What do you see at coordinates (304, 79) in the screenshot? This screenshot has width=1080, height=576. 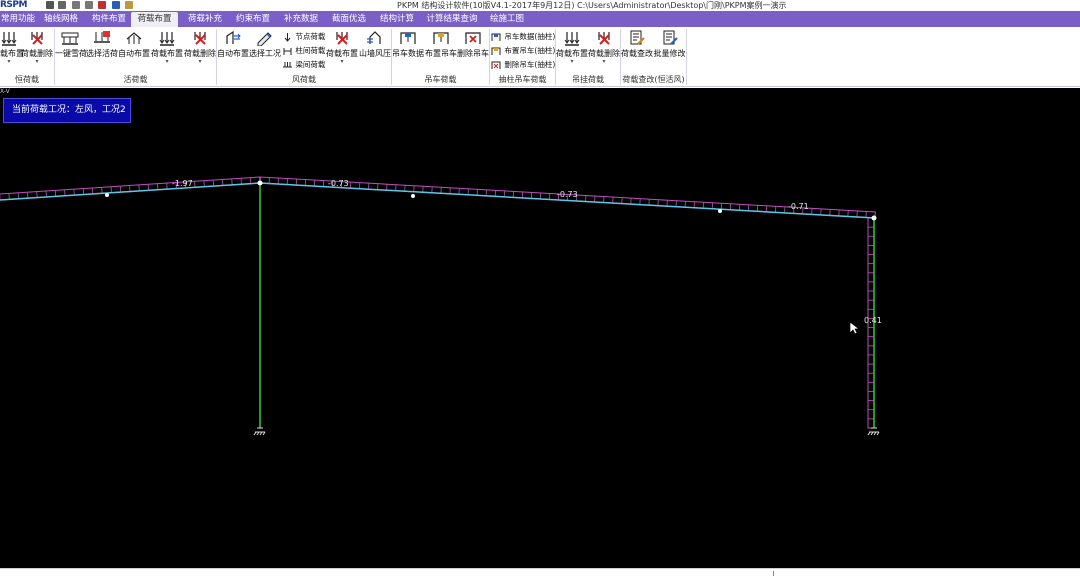 I see `group-label-wind-load: 风荷载` at bounding box center [304, 79].